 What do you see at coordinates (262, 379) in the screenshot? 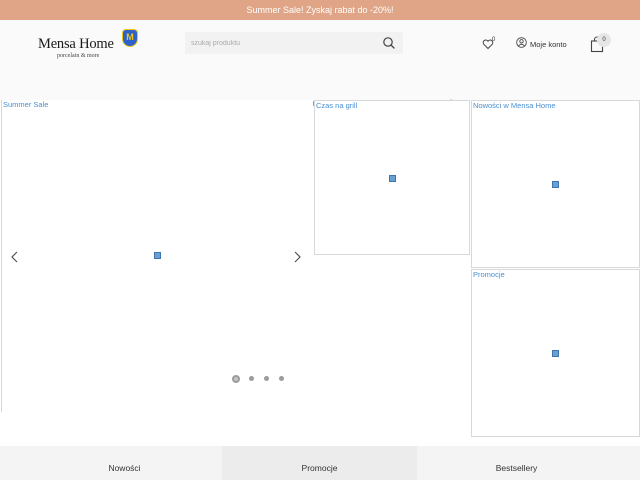
I see `slider-dots` at bounding box center [262, 379].